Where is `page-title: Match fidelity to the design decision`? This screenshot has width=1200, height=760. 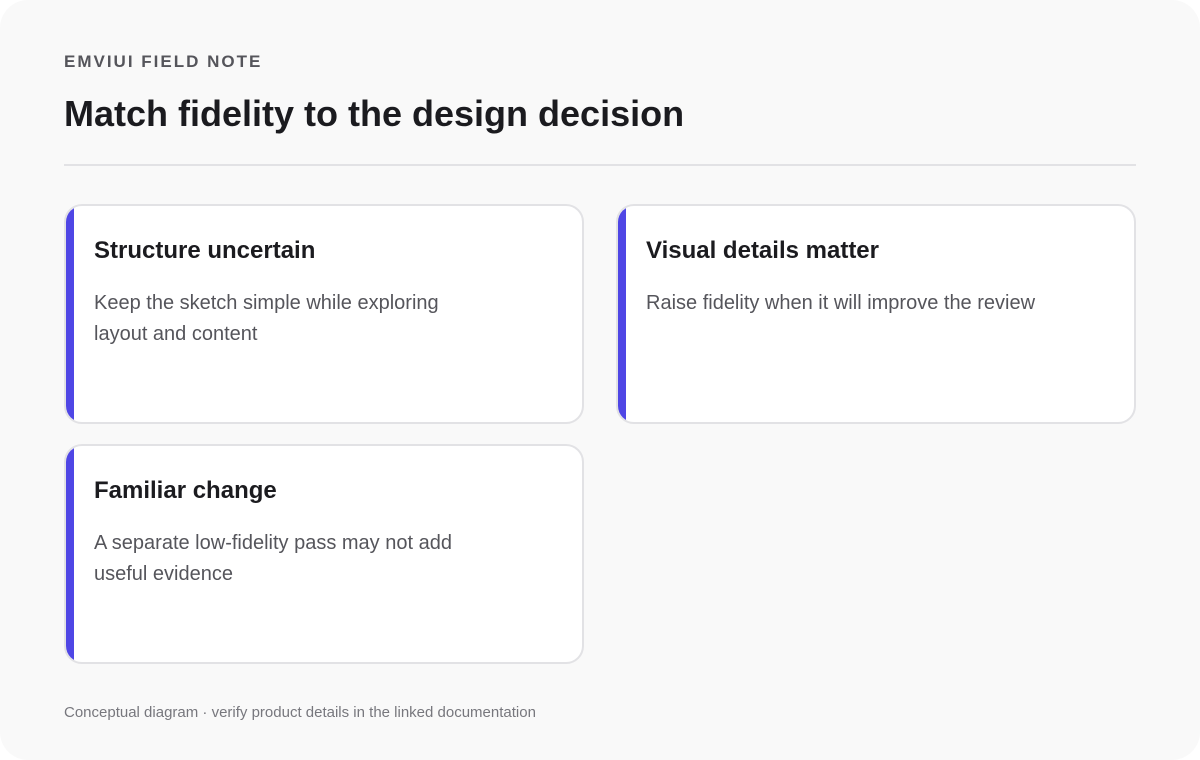
page-title: Match fidelity to the design decision is located at coordinates (374, 113).